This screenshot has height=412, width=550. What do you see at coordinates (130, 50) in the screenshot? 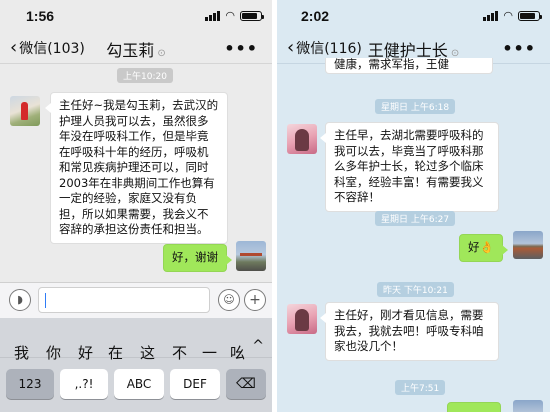
I see `contact-name: 勾玉莉` at bounding box center [130, 50].